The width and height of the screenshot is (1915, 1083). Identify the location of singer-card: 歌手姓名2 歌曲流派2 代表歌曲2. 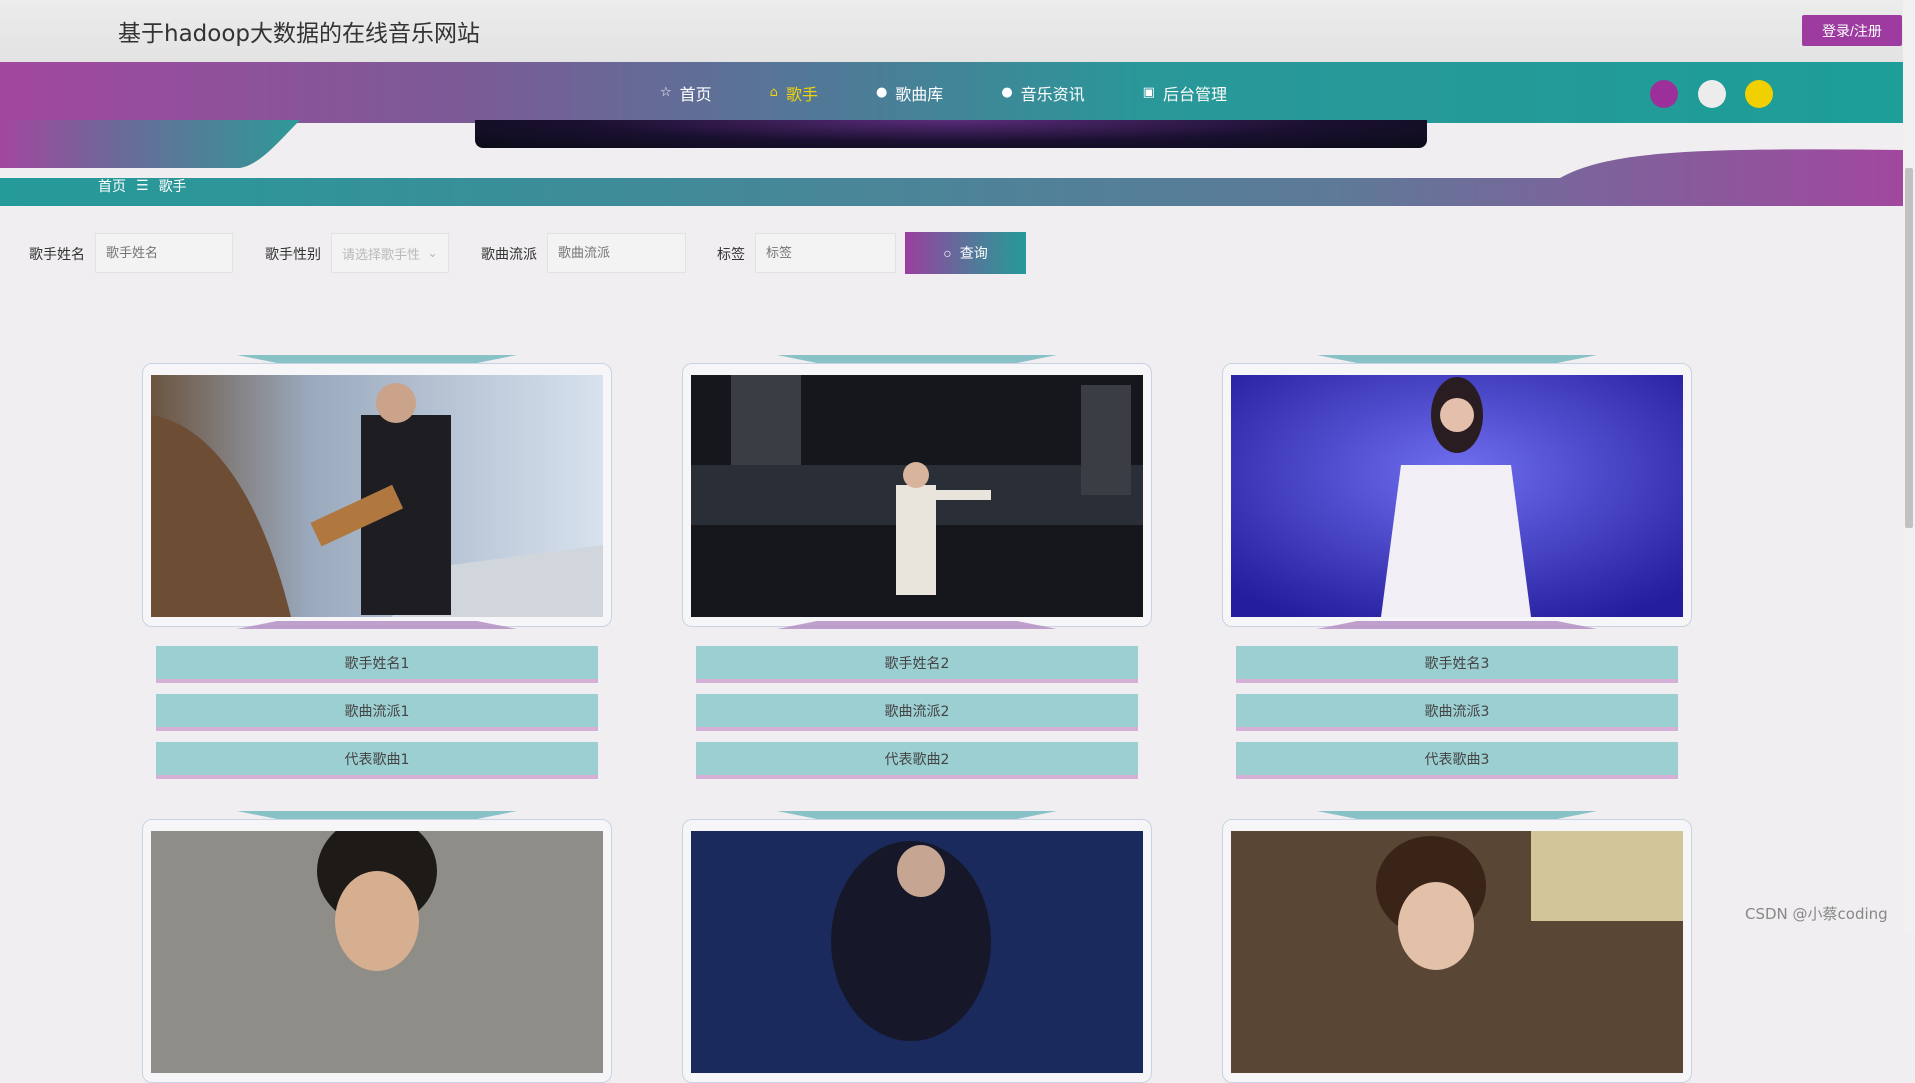
(917, 568).